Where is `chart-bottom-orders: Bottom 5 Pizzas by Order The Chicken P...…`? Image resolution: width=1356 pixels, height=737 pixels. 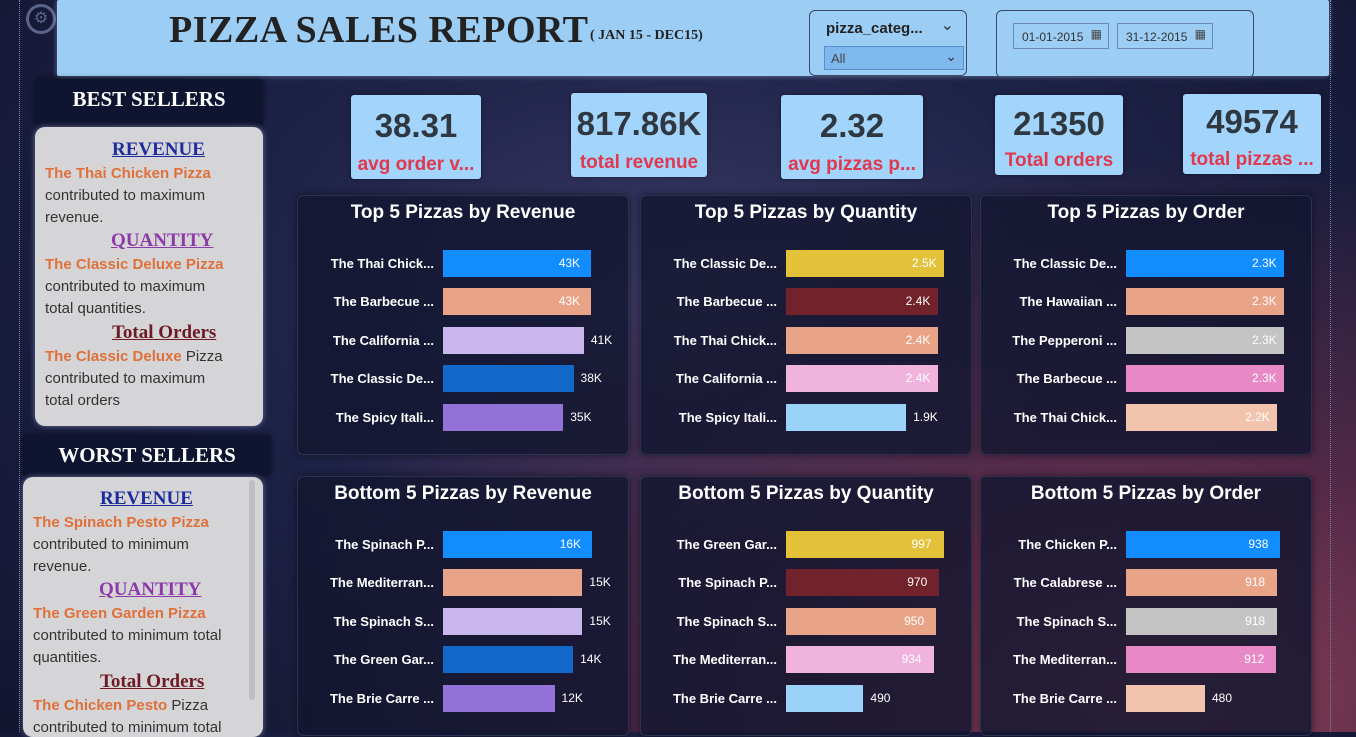 chart-bottom-orders: Bottom 5 Pizzas by Order The Chicken P...… is located at coordinates (1146, 606).